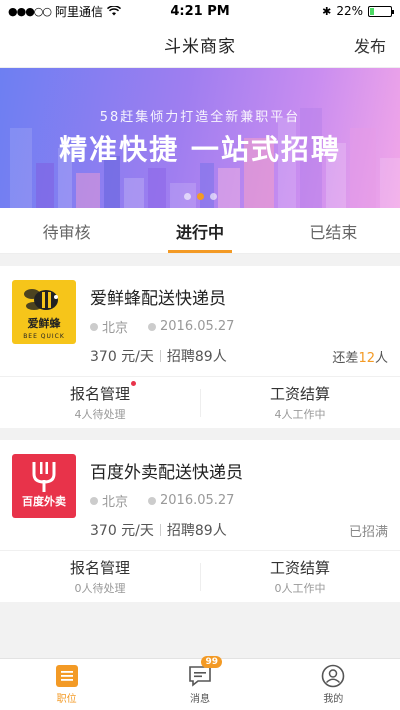 The width and height of the screenshot is (400, 710). I want to click on signup-management-button: 报名管理 4人待处理, so click(100, 402).